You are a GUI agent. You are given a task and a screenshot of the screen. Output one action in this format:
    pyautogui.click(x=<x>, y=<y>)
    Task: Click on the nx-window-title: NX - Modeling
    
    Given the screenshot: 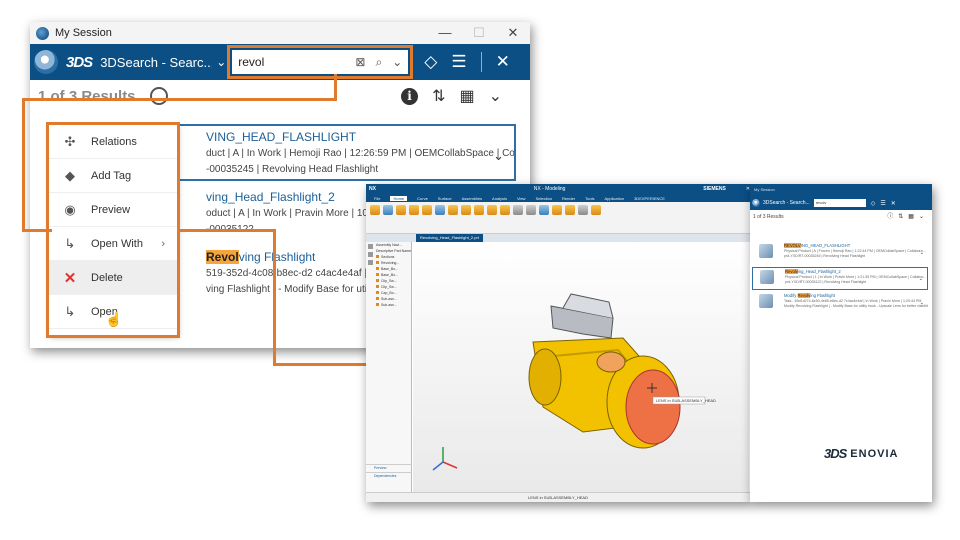 What is the action you would take?
    pyautogui.click(x=549, y=189)
    